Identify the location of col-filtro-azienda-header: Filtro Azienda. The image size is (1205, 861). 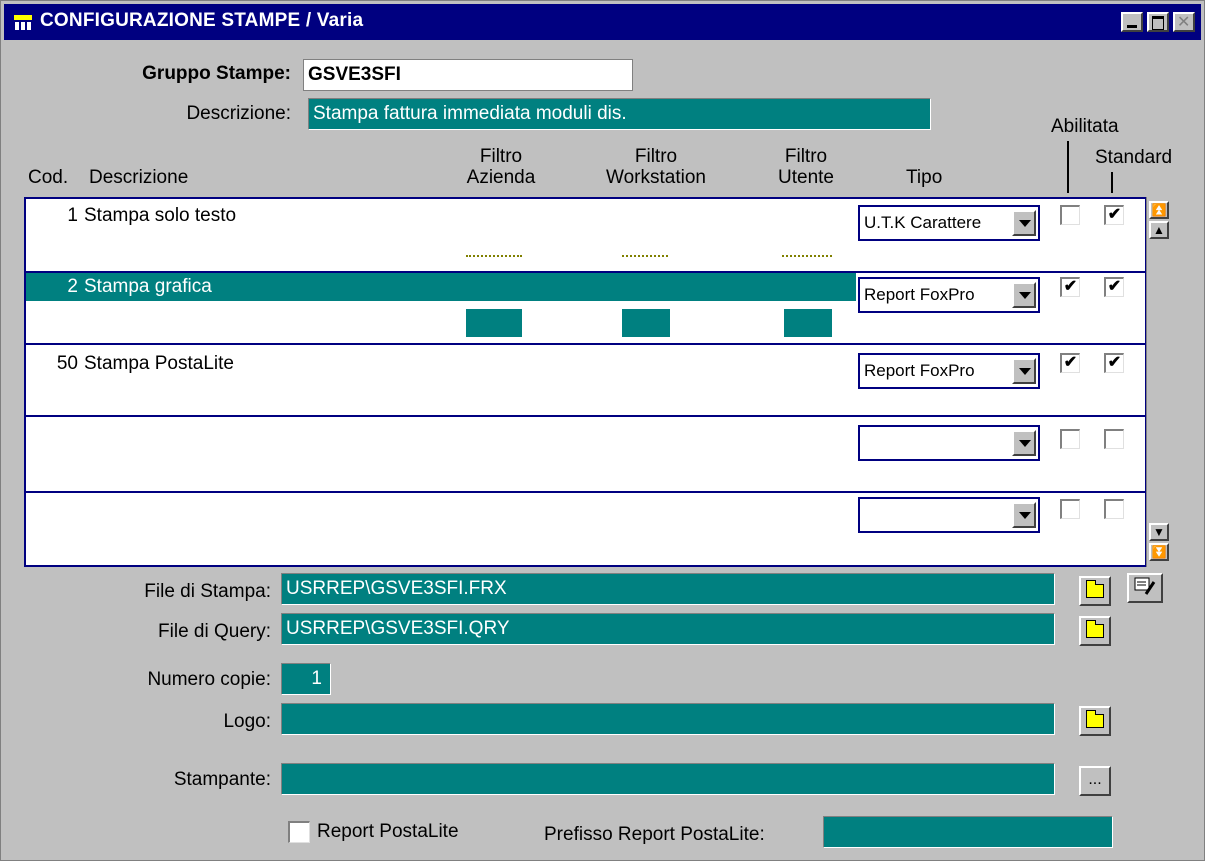
(501, 167).